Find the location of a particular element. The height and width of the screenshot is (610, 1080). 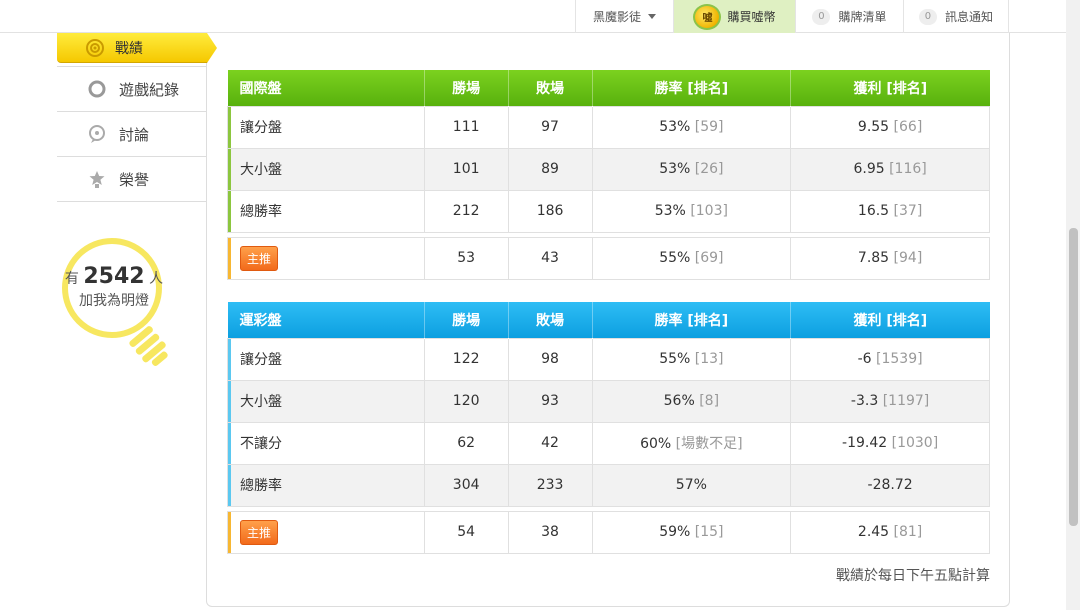

buy-coins-label: 購買噓幣 is located at coordinates (751, 17).